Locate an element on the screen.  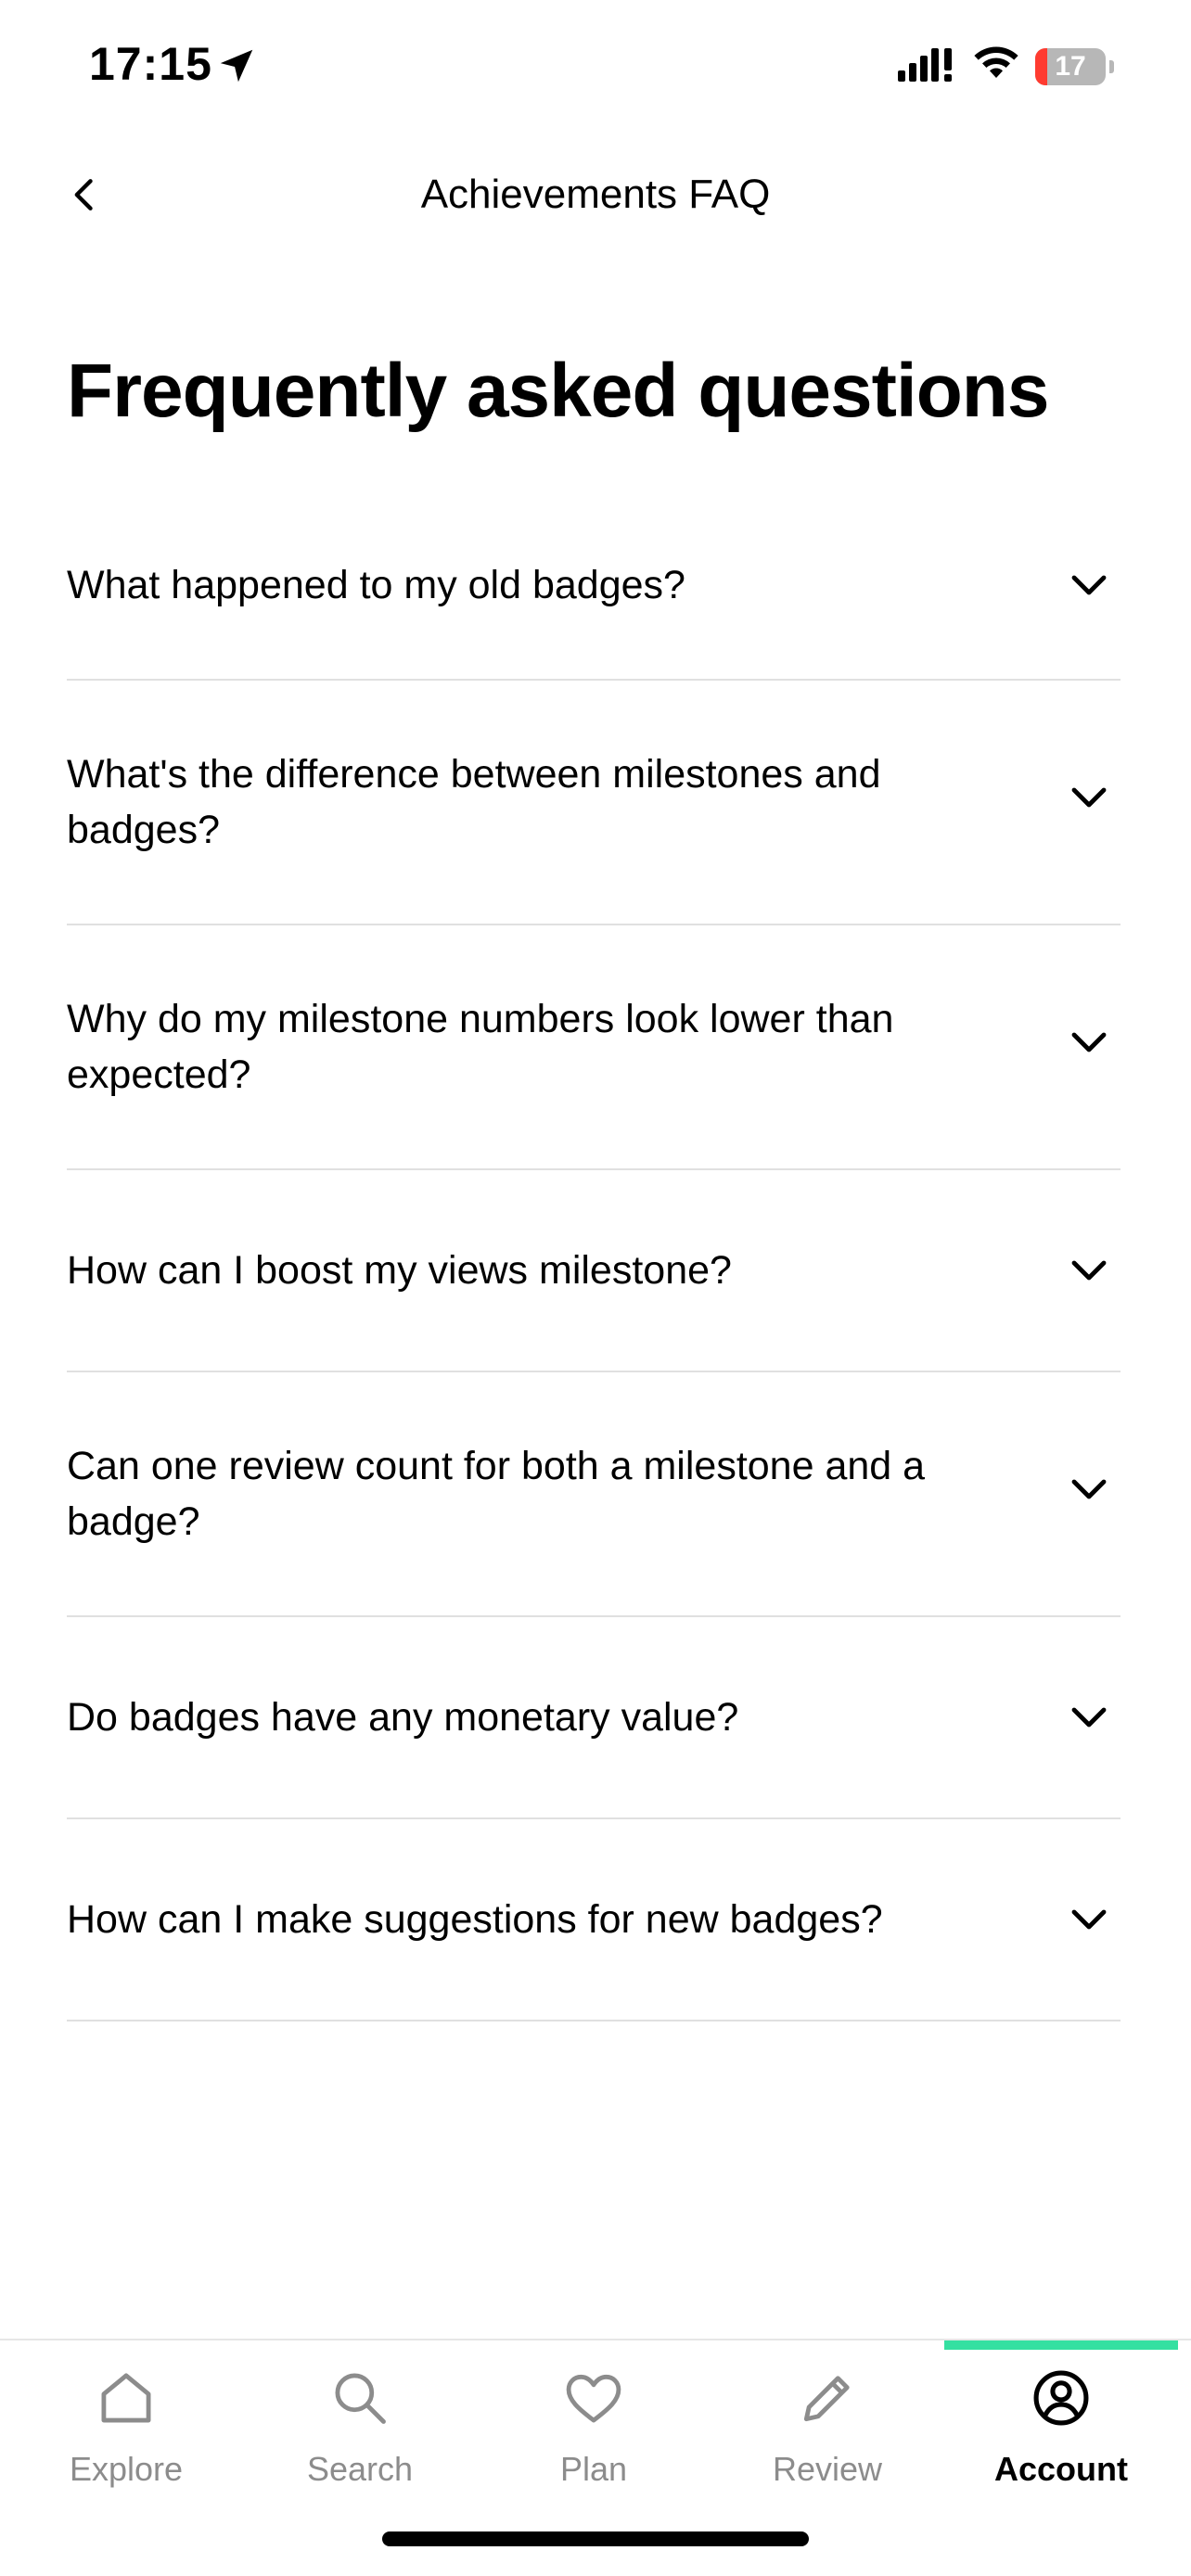
faq-item: How can I boost my views milestone? is located at coordinates (594, 1271).